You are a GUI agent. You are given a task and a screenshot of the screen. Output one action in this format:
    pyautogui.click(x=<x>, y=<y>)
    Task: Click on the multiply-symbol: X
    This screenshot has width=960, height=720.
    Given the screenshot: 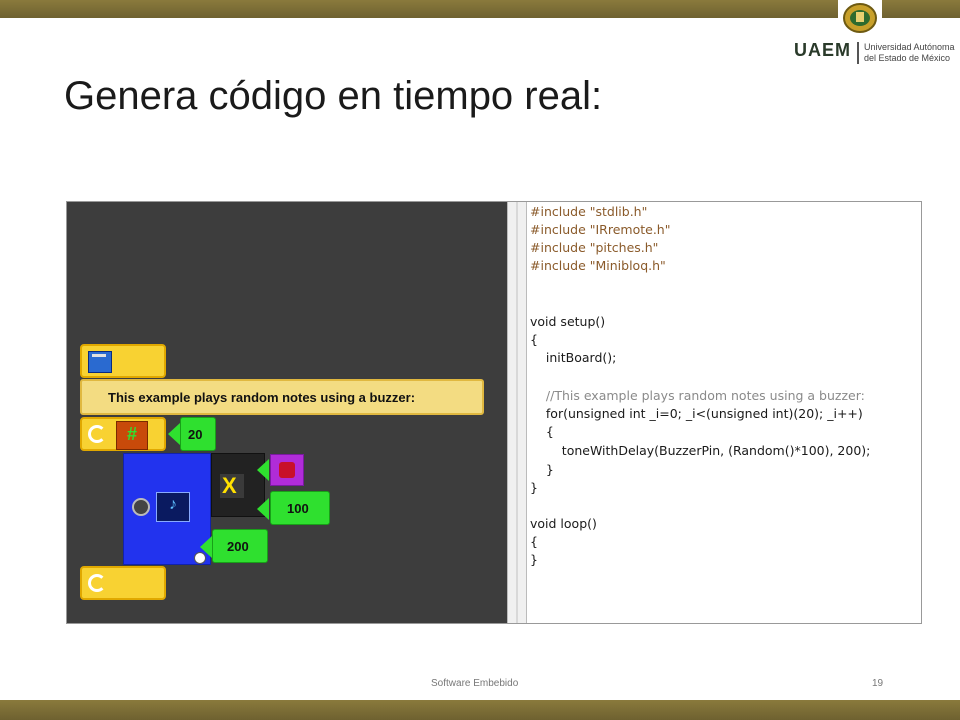 What is the action you would take?
    pyautogui.click(x=229, y=485)
    